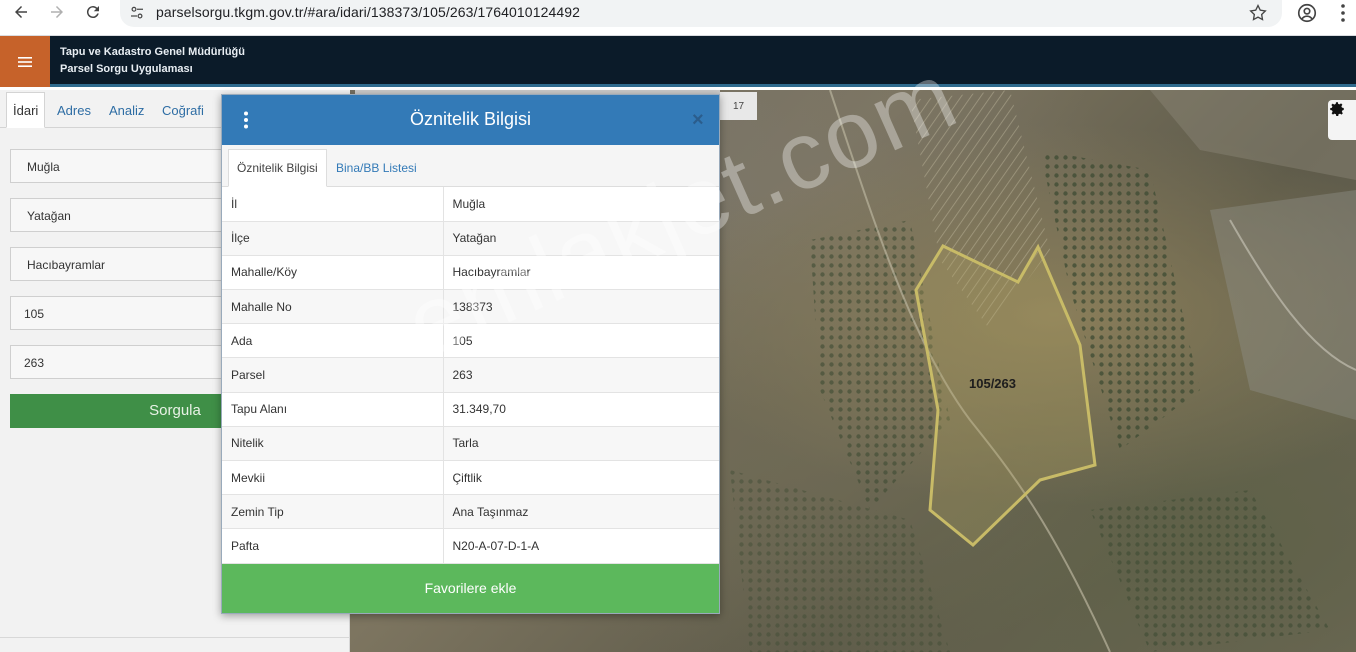  What do you see at coordinates (1337, 109) in the screenshot?
I see `gear-icon` at bounding box center [1337, 109].